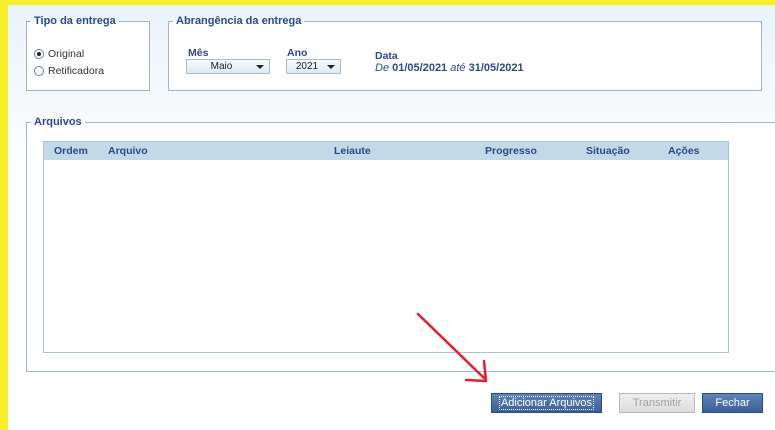 This screenshot has height=430, width=775. I want to click on annotation-arrow-icon, so click(452, 347).